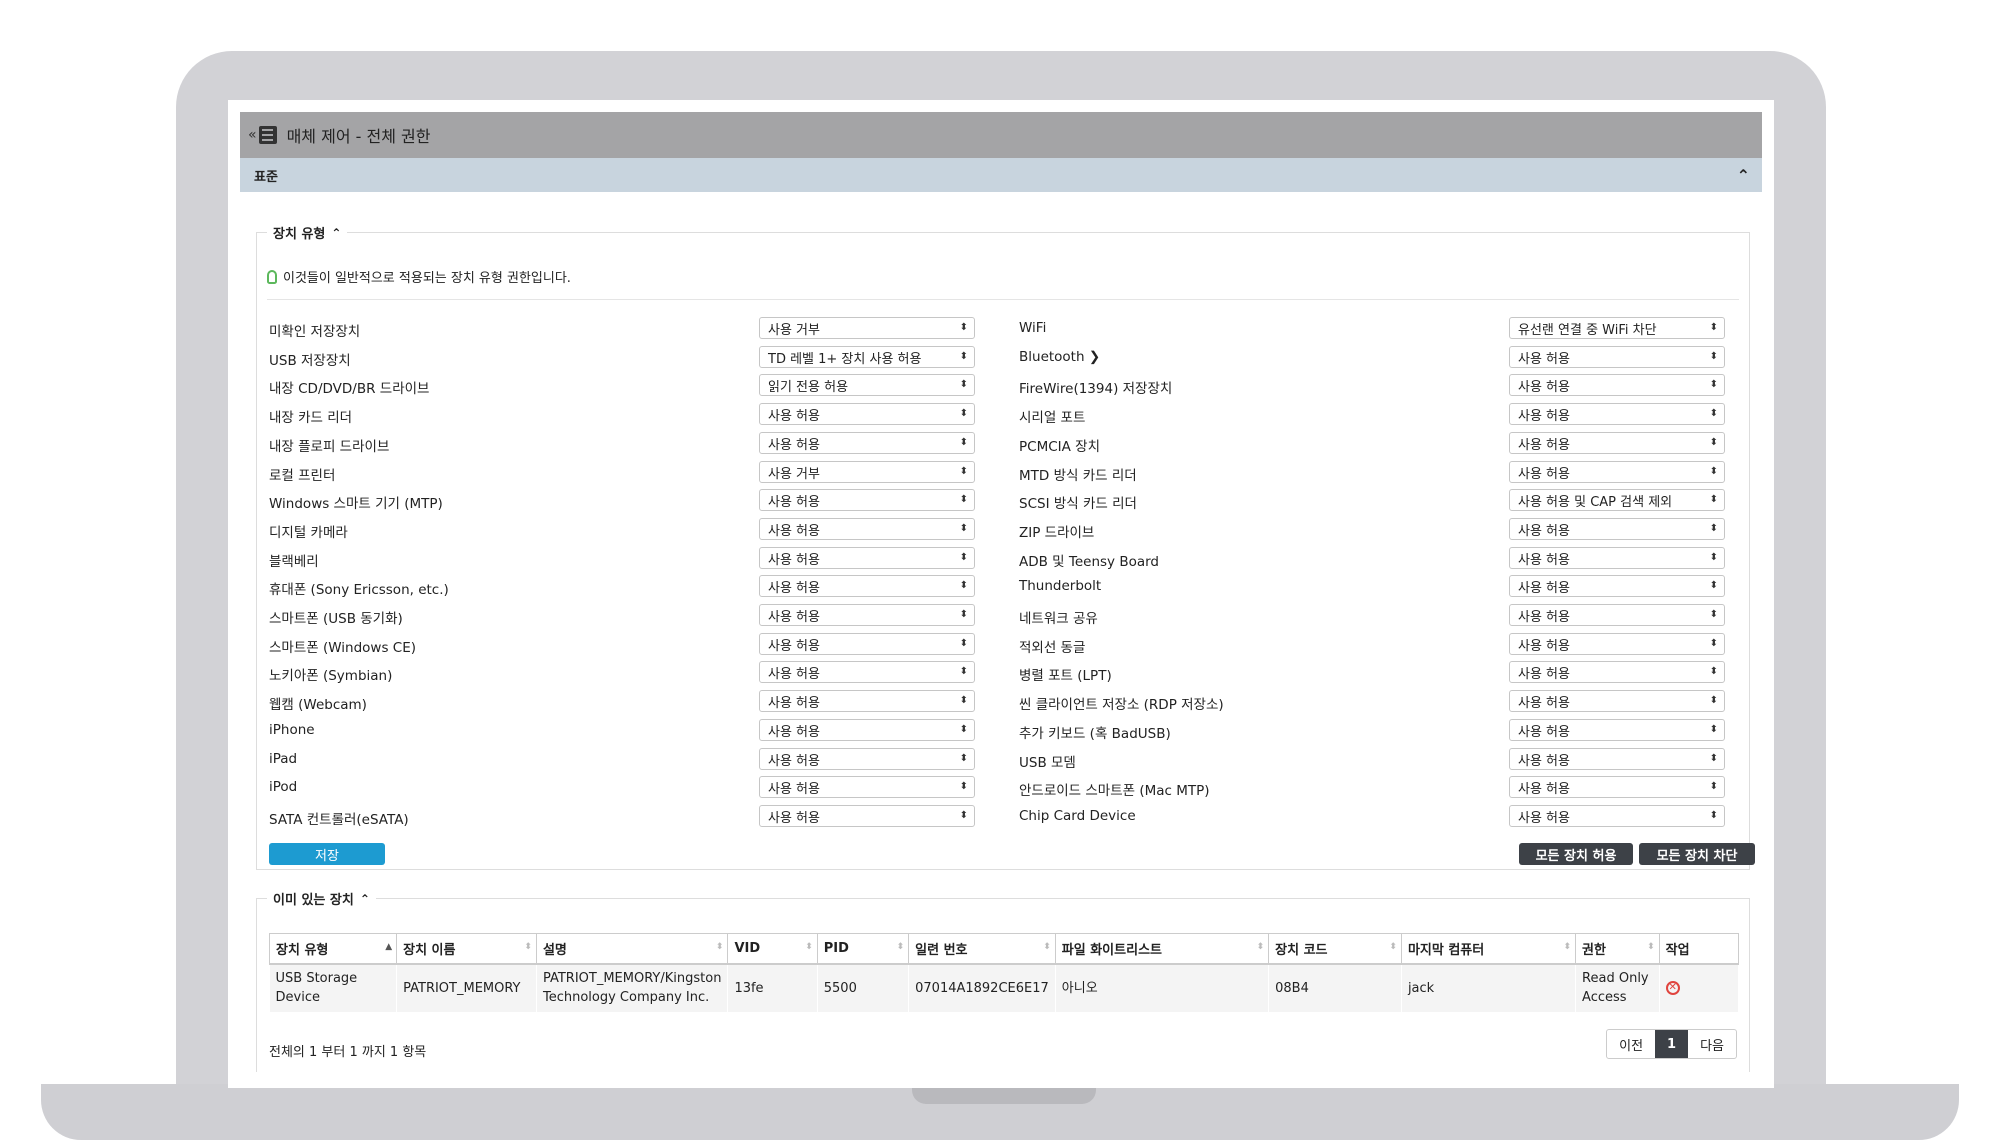 Image resolution: width=2000 pixels, height=1140 pixels. What do you see at coordinates (1095, 734) in the screenshot?
I see `device-type-label: 추가 키보드 (혹 BadUSB)` at bounding box center [1095, 734].